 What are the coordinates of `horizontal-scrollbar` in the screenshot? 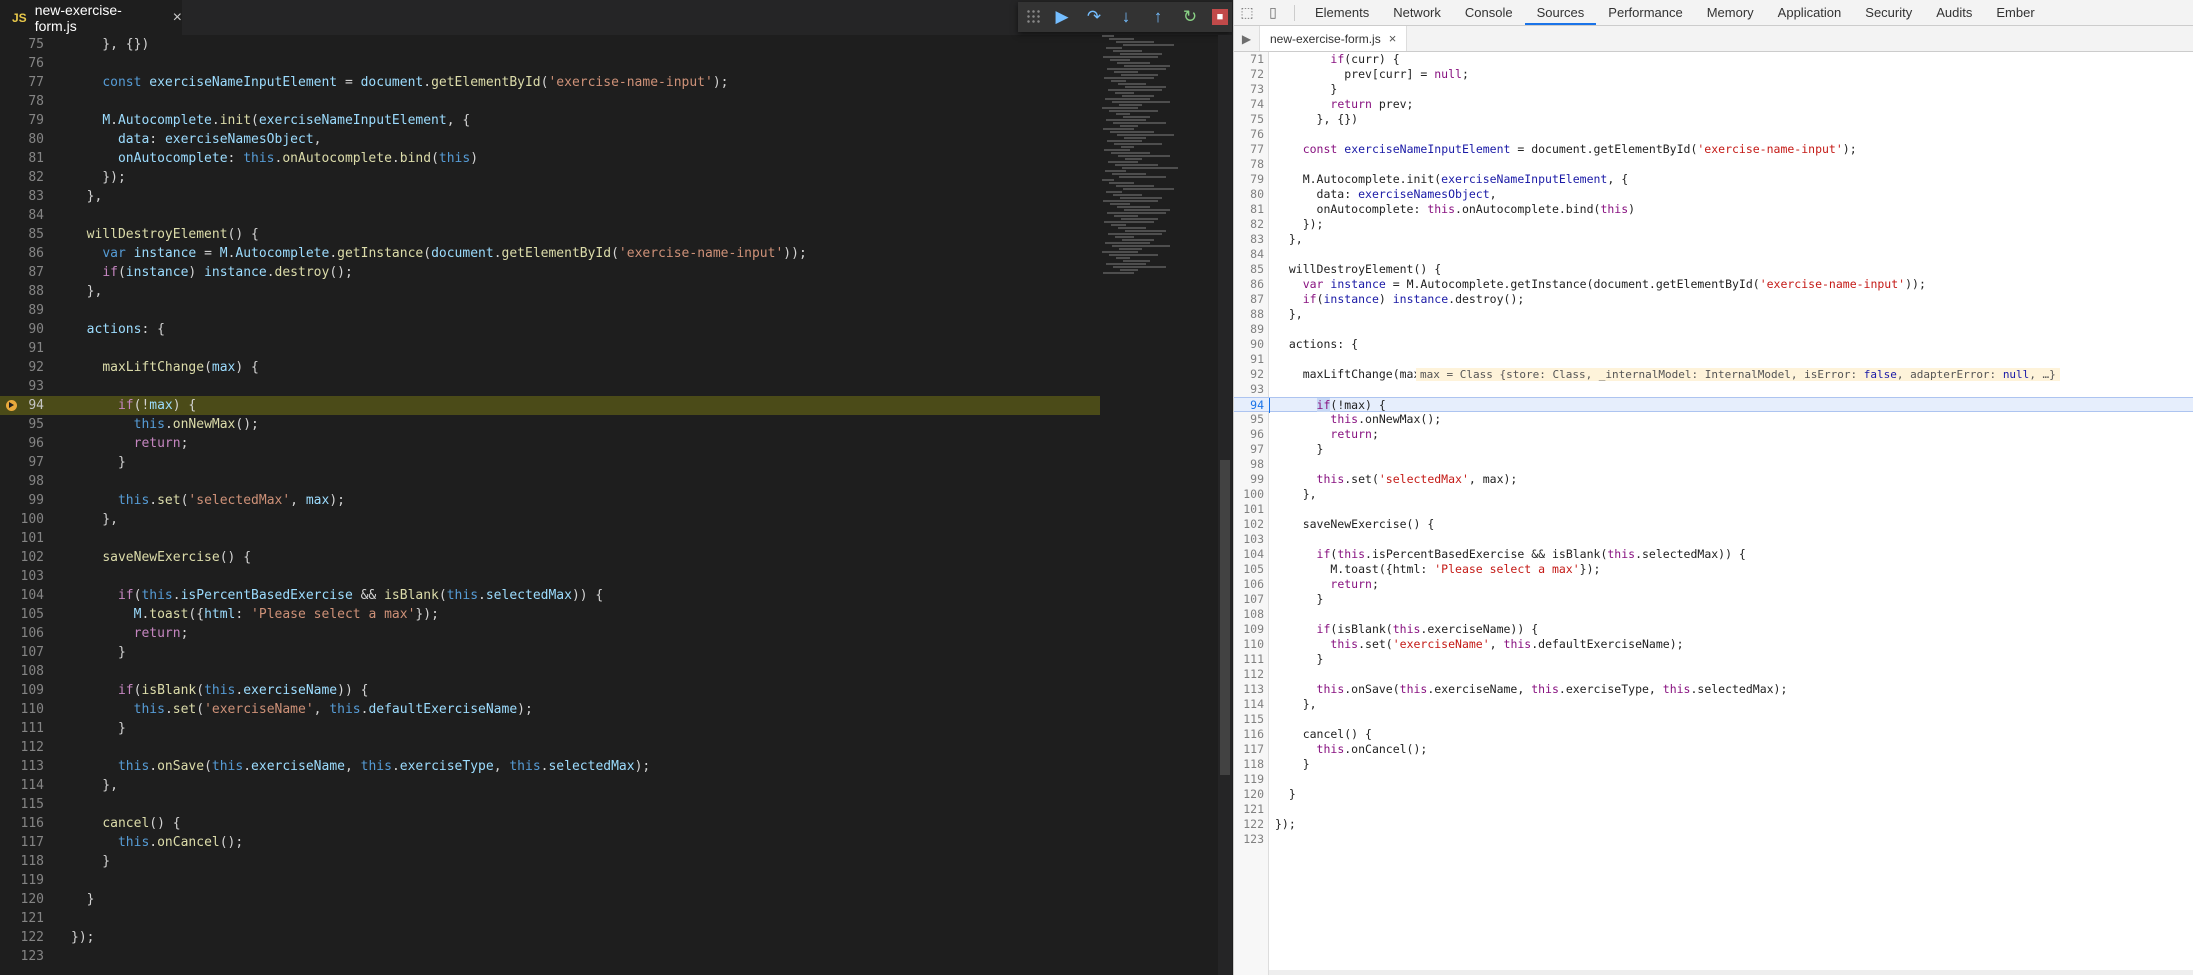 It's located at (1731, 972).